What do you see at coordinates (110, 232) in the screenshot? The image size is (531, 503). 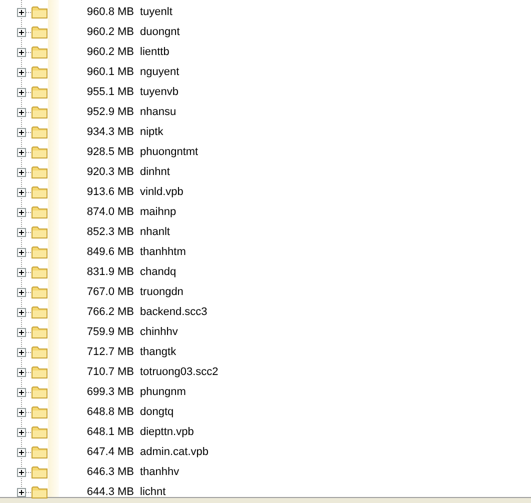 I see `size-text: 852.3 MB` at bounding box center [110, 232].